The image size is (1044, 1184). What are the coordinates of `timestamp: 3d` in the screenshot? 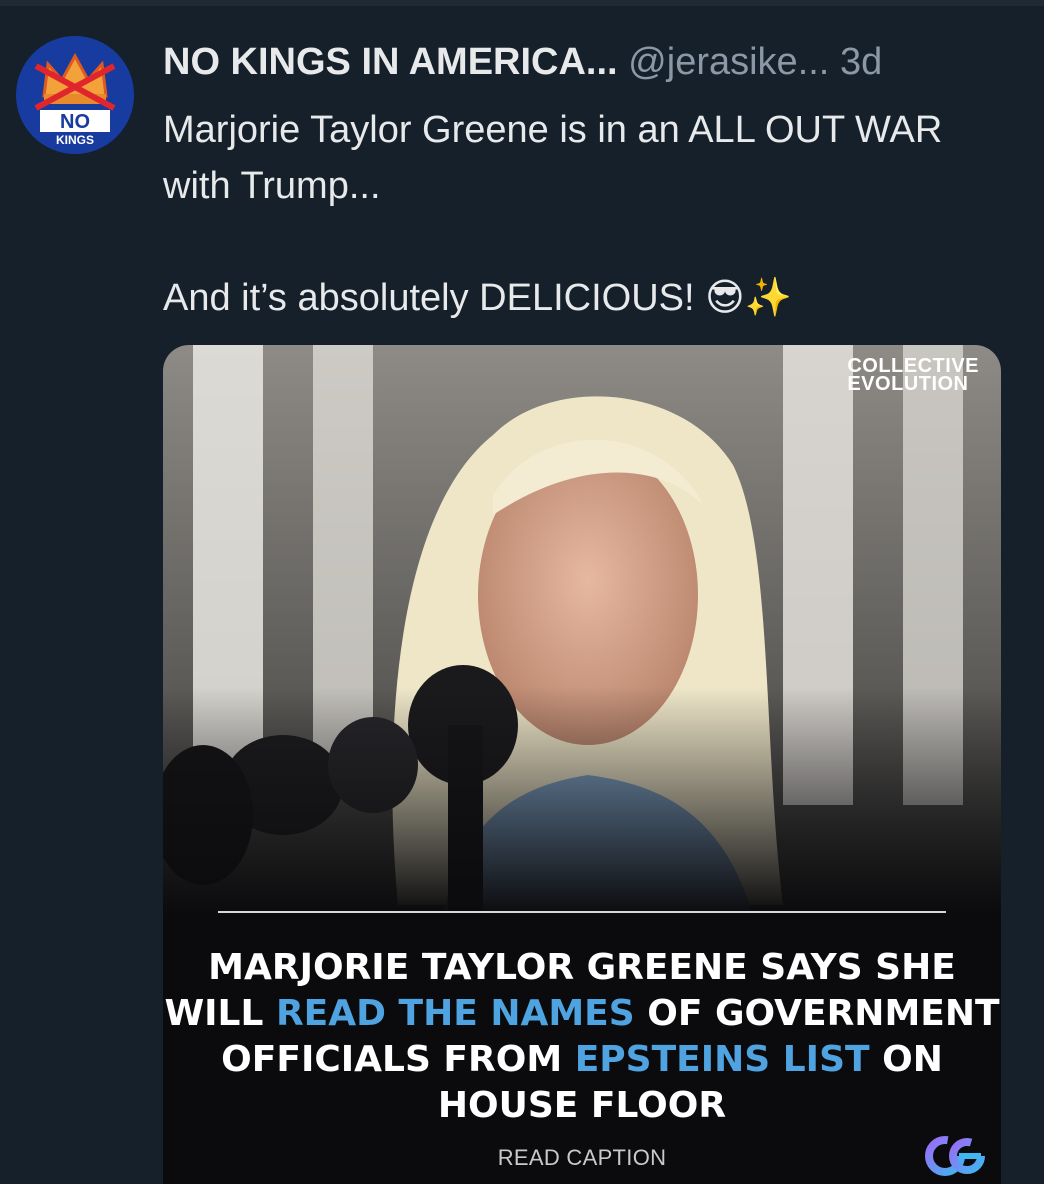 It's located at (861, 62).